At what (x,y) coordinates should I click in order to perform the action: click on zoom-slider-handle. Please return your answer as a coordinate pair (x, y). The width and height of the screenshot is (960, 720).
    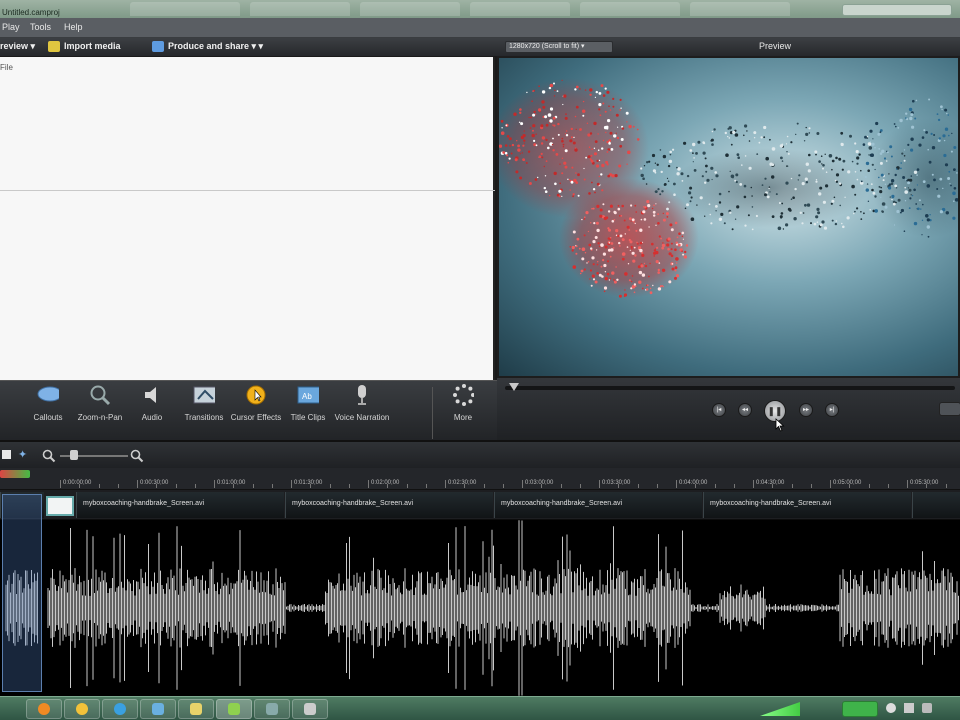
    Looking at the image, I should click on (74, 455).